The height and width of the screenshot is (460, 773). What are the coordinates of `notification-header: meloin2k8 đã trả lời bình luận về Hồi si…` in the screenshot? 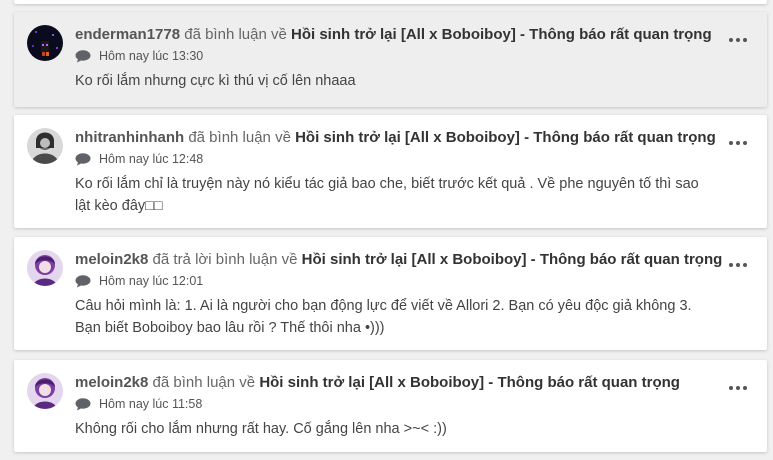 It's located at (398, 260).